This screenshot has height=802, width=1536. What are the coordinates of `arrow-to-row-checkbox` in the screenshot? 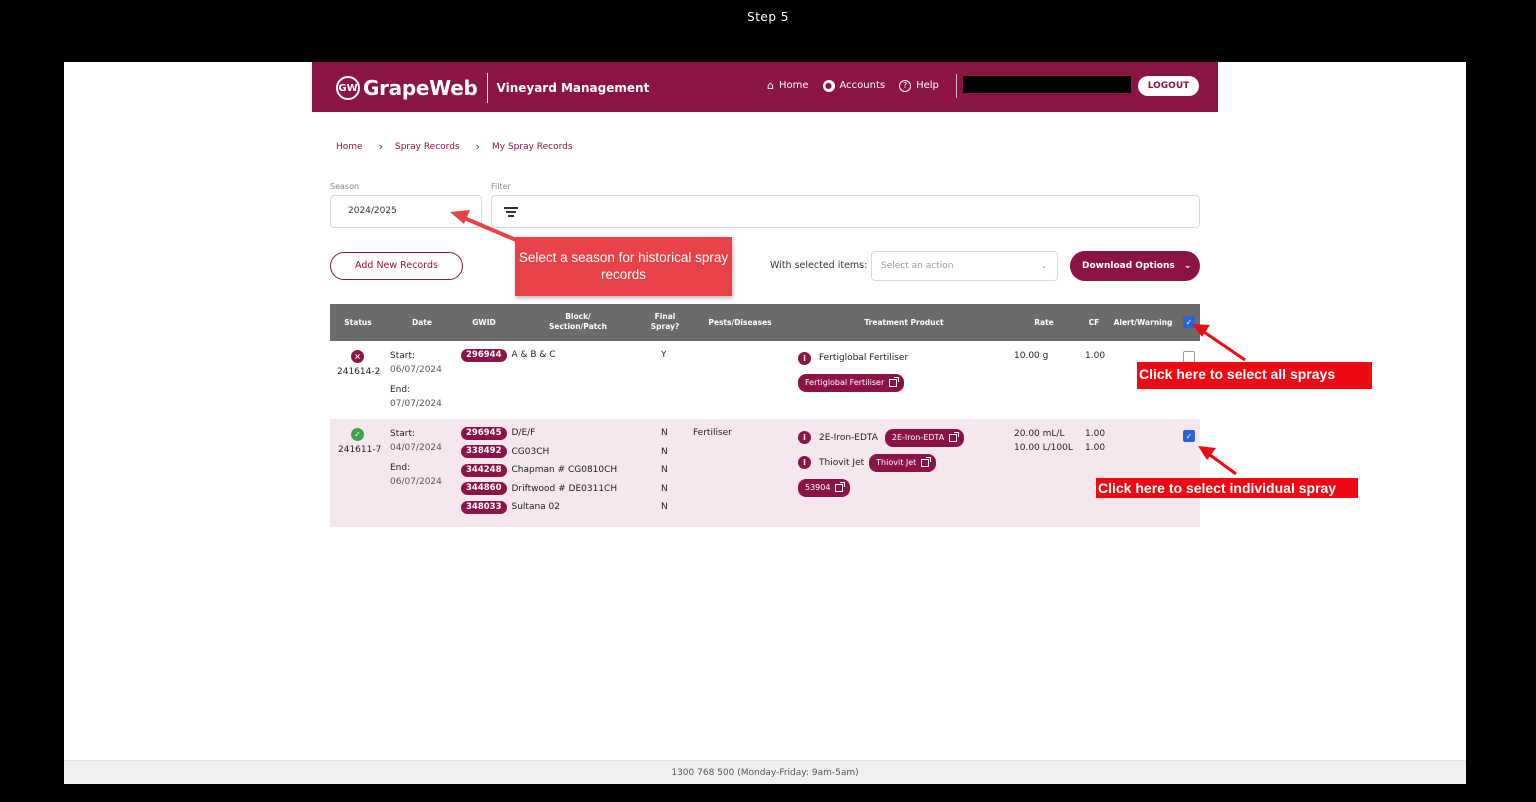 It's located at (1217, 461).